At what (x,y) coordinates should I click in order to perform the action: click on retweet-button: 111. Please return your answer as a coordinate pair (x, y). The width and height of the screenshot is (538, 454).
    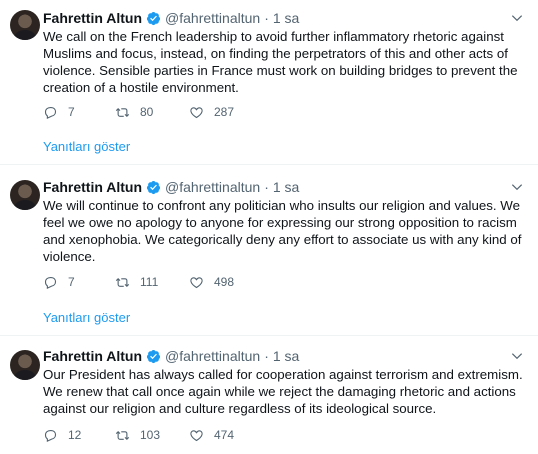
    Looking at the image, I should click on (152, 282).